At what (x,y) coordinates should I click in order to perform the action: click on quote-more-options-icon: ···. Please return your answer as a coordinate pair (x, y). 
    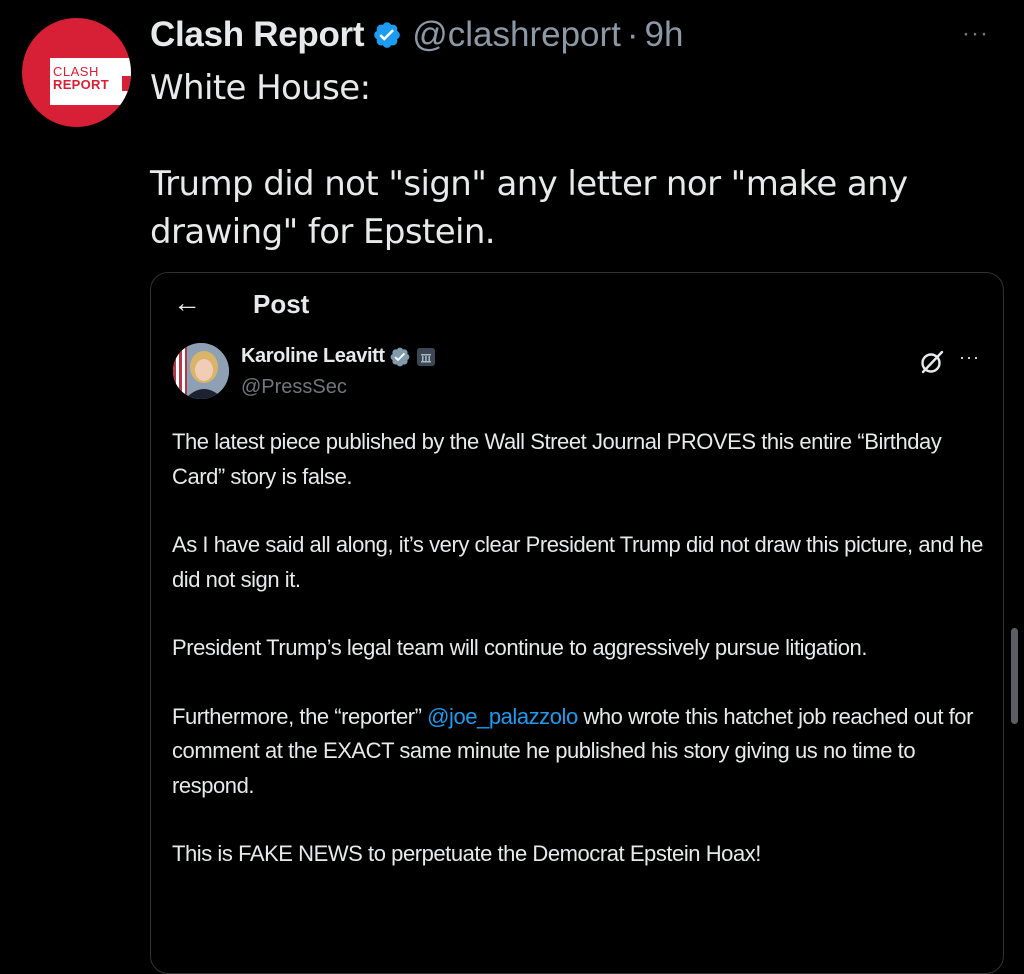
    Looking at the image, I should click on (969, 357).